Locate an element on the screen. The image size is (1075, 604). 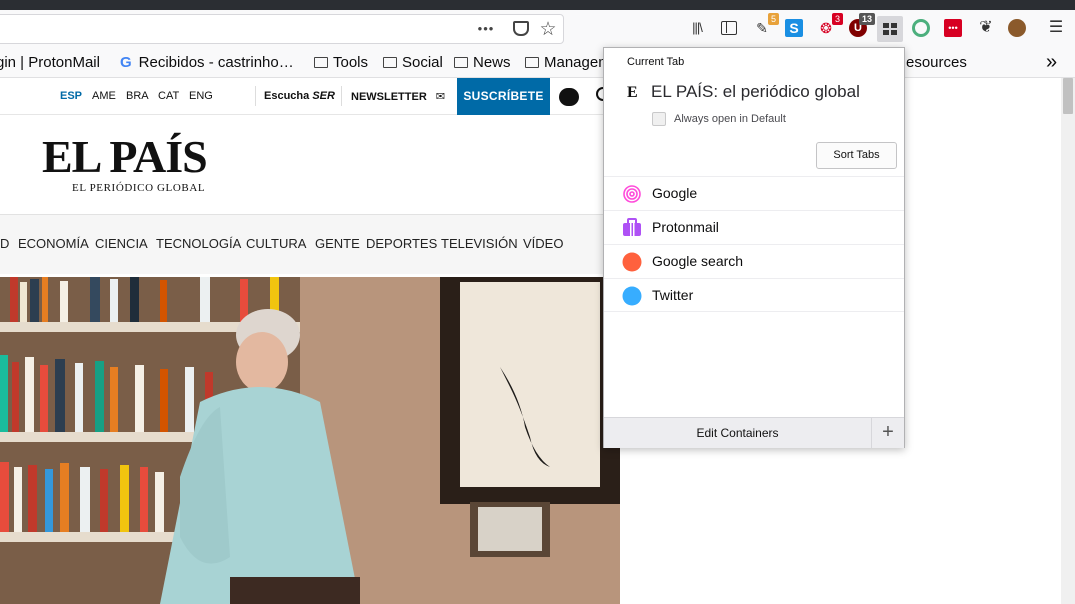
section-link: D is located at coordinates (4, 243).